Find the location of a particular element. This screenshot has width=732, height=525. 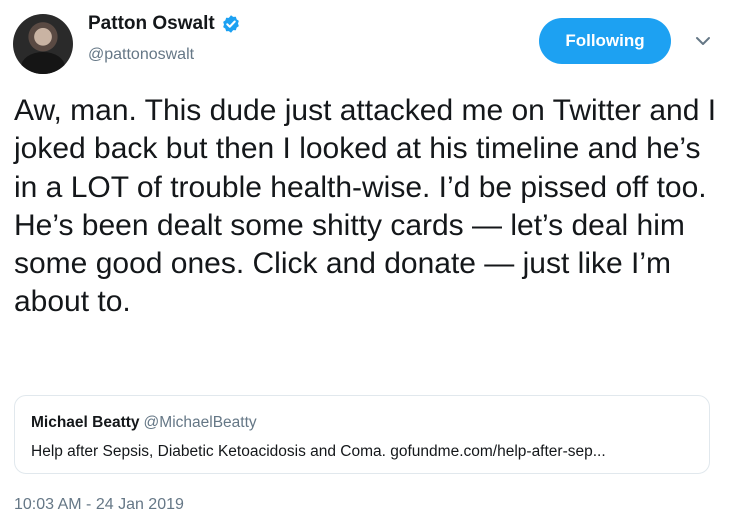

quoted-author-handle: @MichaelBeatty is located at coordinates (200, 422).